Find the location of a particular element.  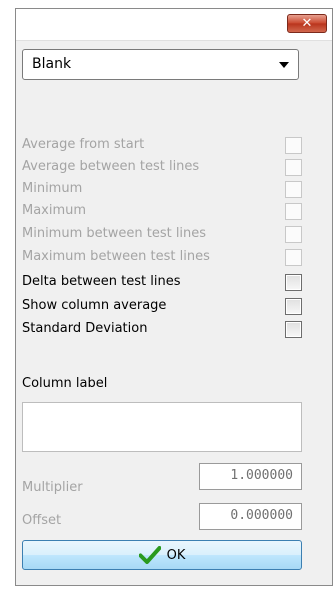

option-show-column-average: Show column average is located at coordinates (162, 308).